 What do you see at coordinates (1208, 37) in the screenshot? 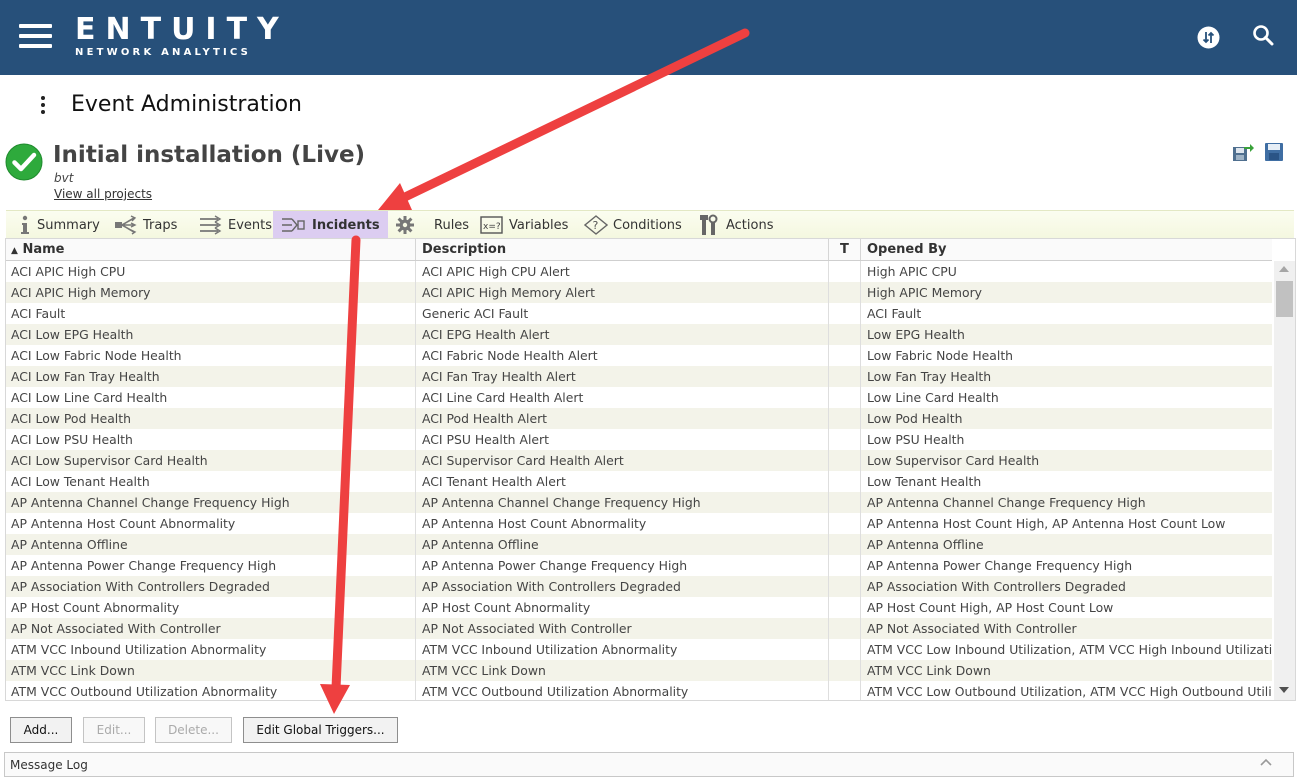
I see `sync-icon` at bounding box center [1208, 37].